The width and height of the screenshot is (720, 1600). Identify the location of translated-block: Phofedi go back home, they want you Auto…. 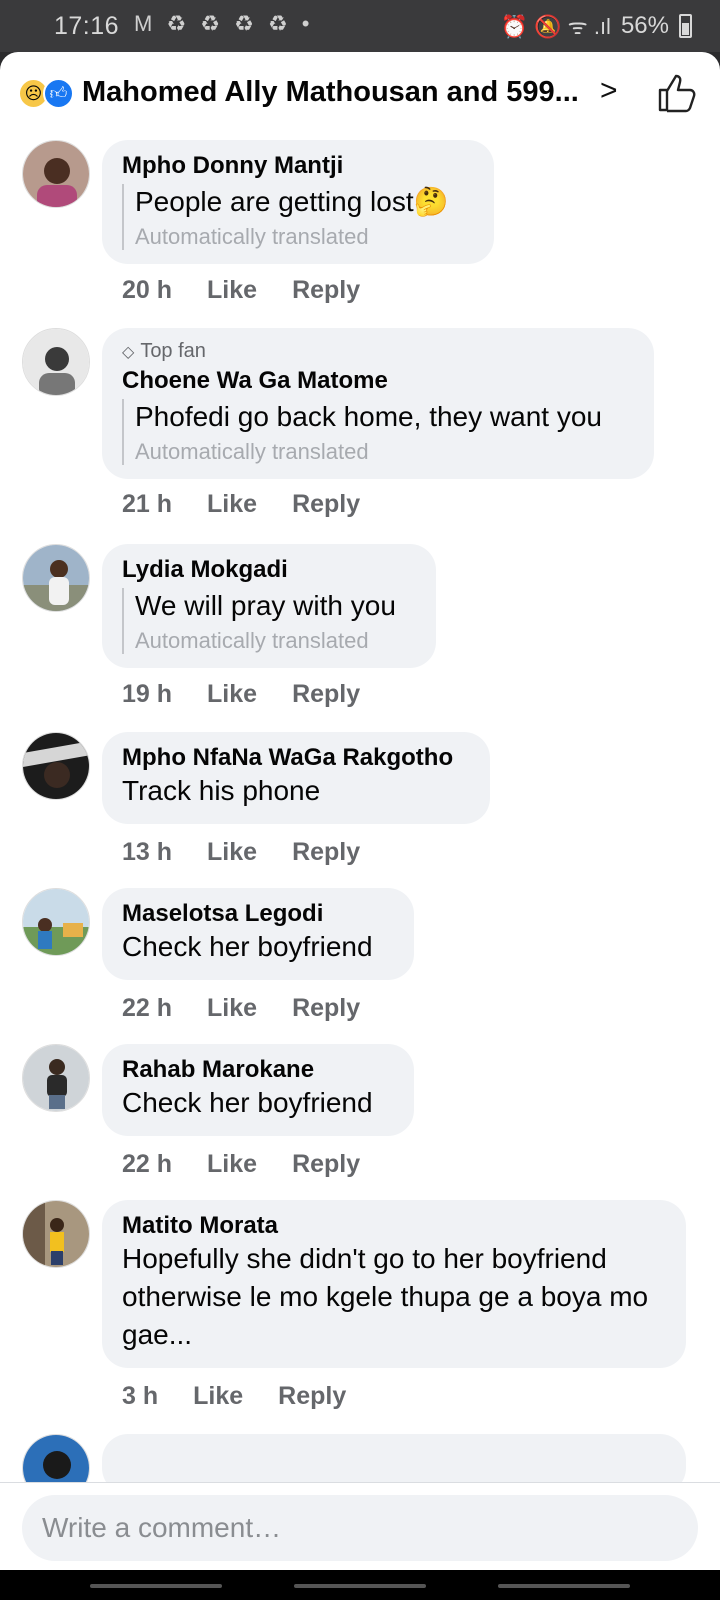
(378, 432).